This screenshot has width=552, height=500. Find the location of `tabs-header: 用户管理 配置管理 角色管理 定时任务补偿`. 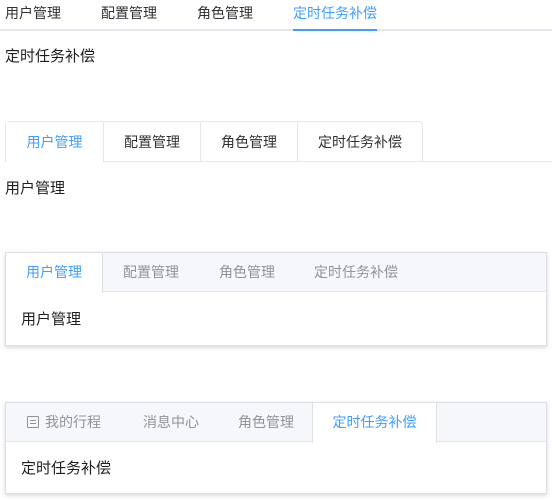

tabs-header: 用户管理 配置管理 角色管理 定时任务补偿 is located at coordinates (276, 273).